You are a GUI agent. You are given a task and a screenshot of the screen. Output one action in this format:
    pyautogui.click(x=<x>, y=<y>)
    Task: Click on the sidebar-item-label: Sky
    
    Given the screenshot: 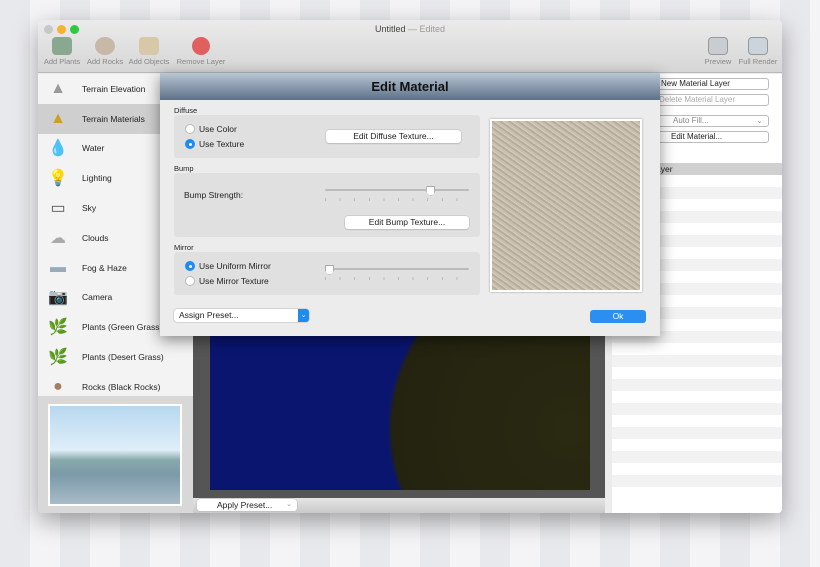 What is the action you would take?
    pyautogui.click(x=89, y=208)
    